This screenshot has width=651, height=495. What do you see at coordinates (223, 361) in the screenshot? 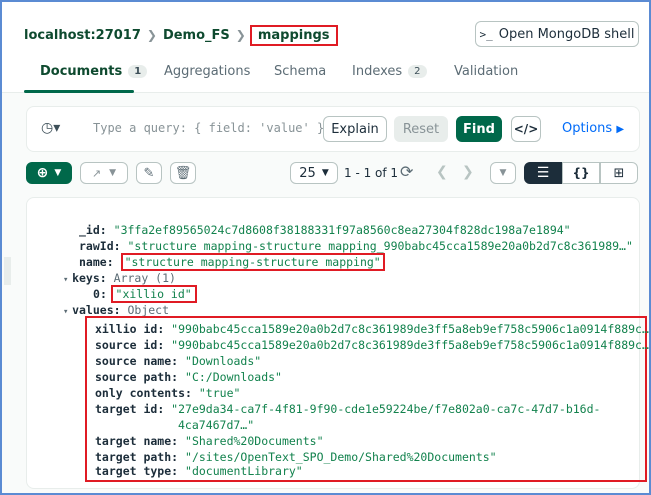
I see `field-value: "Downloads"` at bounding box center [223, 361].